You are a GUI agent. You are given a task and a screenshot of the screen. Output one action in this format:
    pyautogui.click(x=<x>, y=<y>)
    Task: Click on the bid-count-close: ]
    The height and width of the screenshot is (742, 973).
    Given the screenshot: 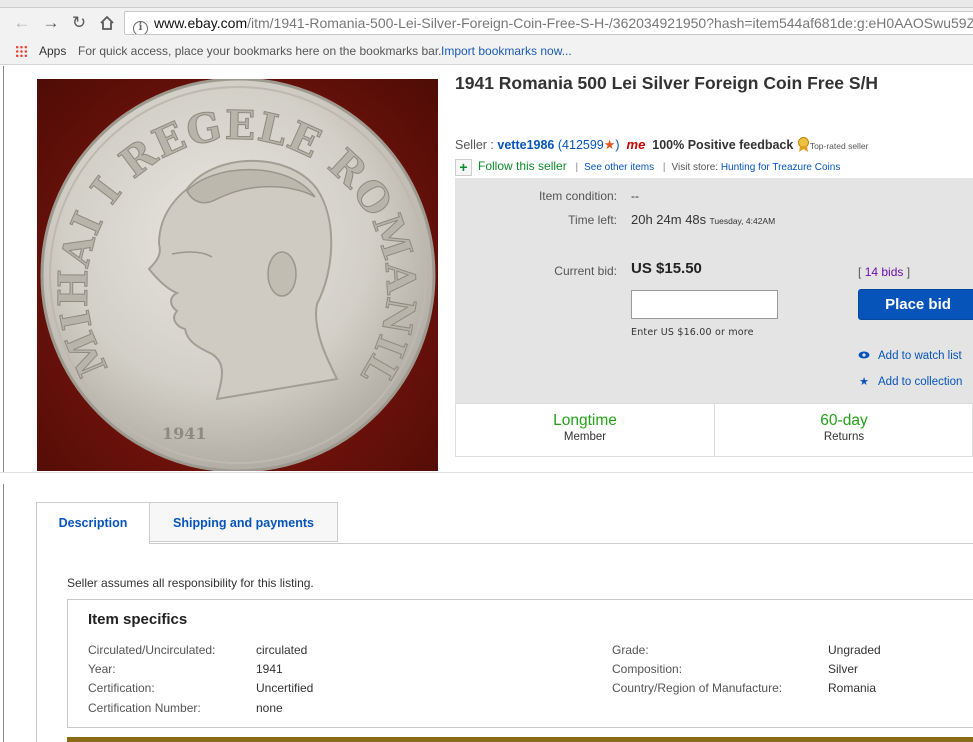 What is the action you would take?
    pyautogui.click(x=908, y=272)
    